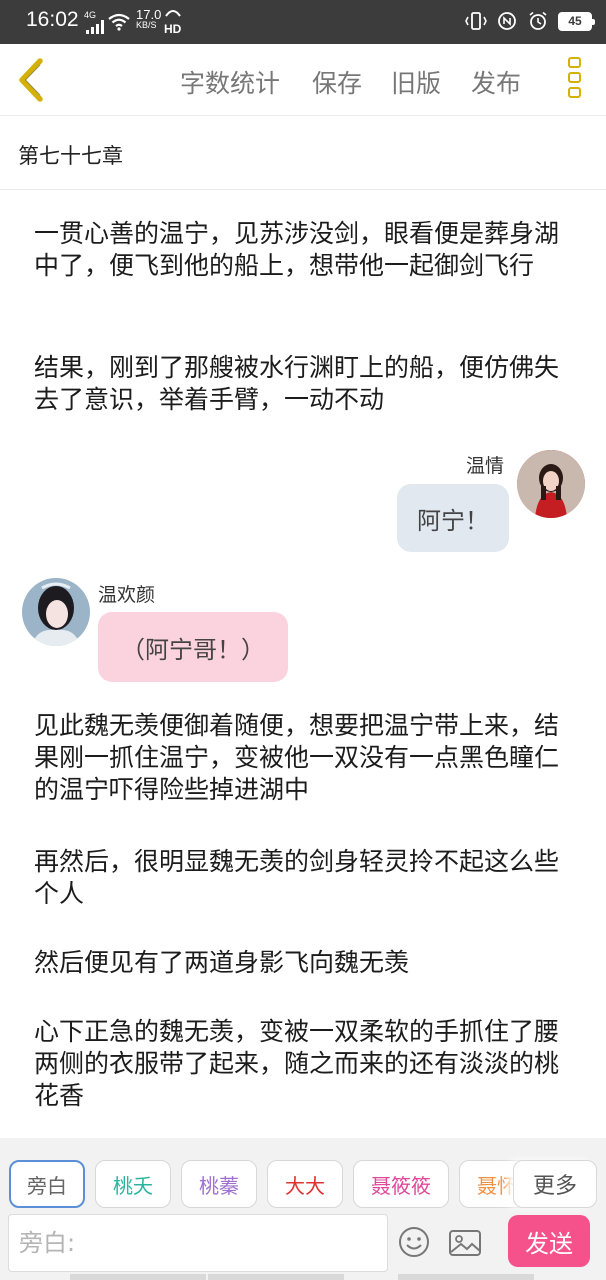 The width and height of the screenshot is (606, 1280). What do you see at coordinates (303, 153) in the screenshot?
I see `chapter-header: 第七十七章` at bounding box center [303, 153].